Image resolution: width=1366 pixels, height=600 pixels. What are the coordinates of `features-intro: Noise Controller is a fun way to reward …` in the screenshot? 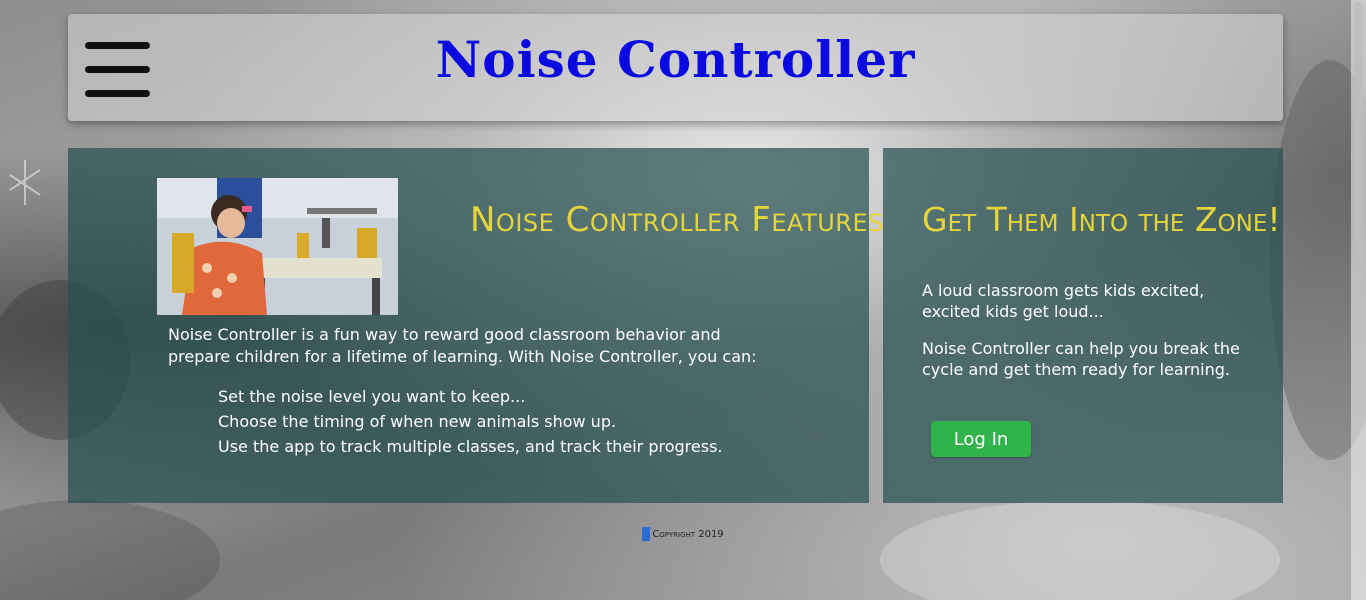 It's located at (462, 345).